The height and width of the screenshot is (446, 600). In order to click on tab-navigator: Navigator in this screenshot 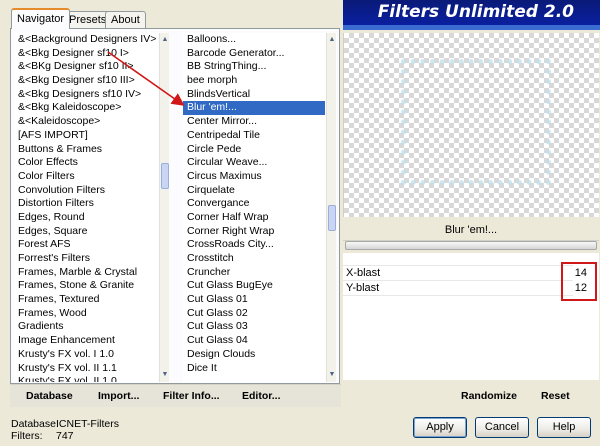, I will do `click(41, 18)`.